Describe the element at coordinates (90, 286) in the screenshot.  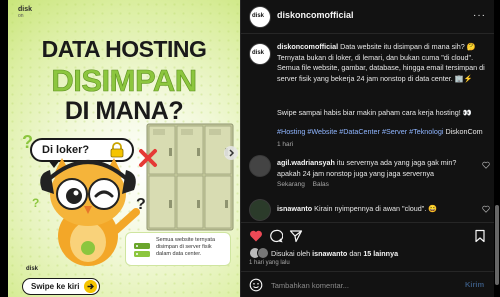
I see `arrow-right-icon` at that location.